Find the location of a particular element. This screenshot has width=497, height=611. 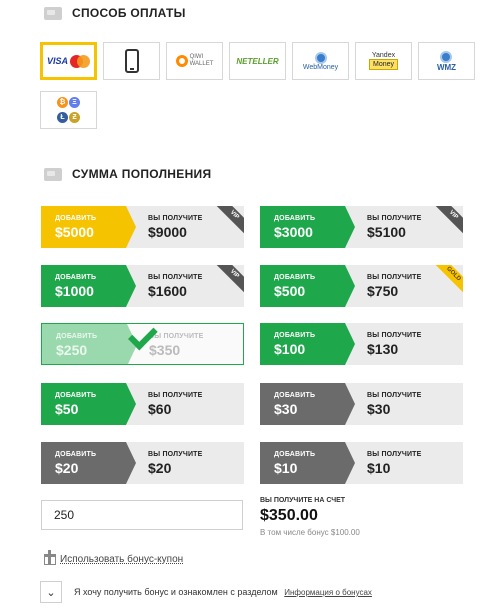

wmz-logo: WMZ is located at coordinates (446, 61).